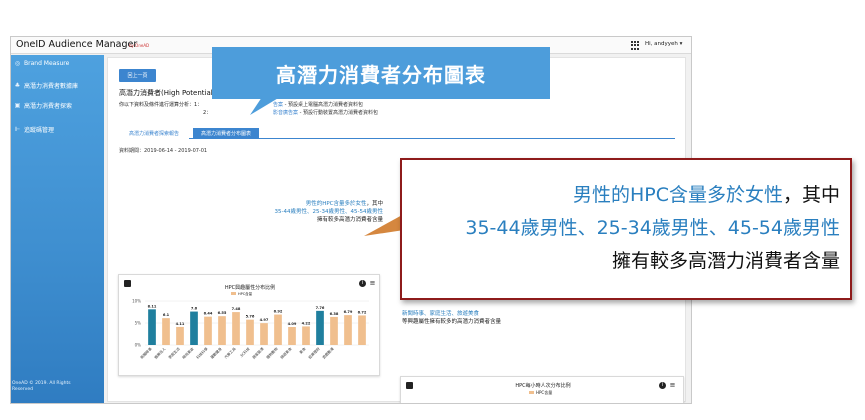  What do you see at coordinates (17, 129) in the screenshot?
I see `tracking-icon: ⊩` at bounding box center [17, 129].